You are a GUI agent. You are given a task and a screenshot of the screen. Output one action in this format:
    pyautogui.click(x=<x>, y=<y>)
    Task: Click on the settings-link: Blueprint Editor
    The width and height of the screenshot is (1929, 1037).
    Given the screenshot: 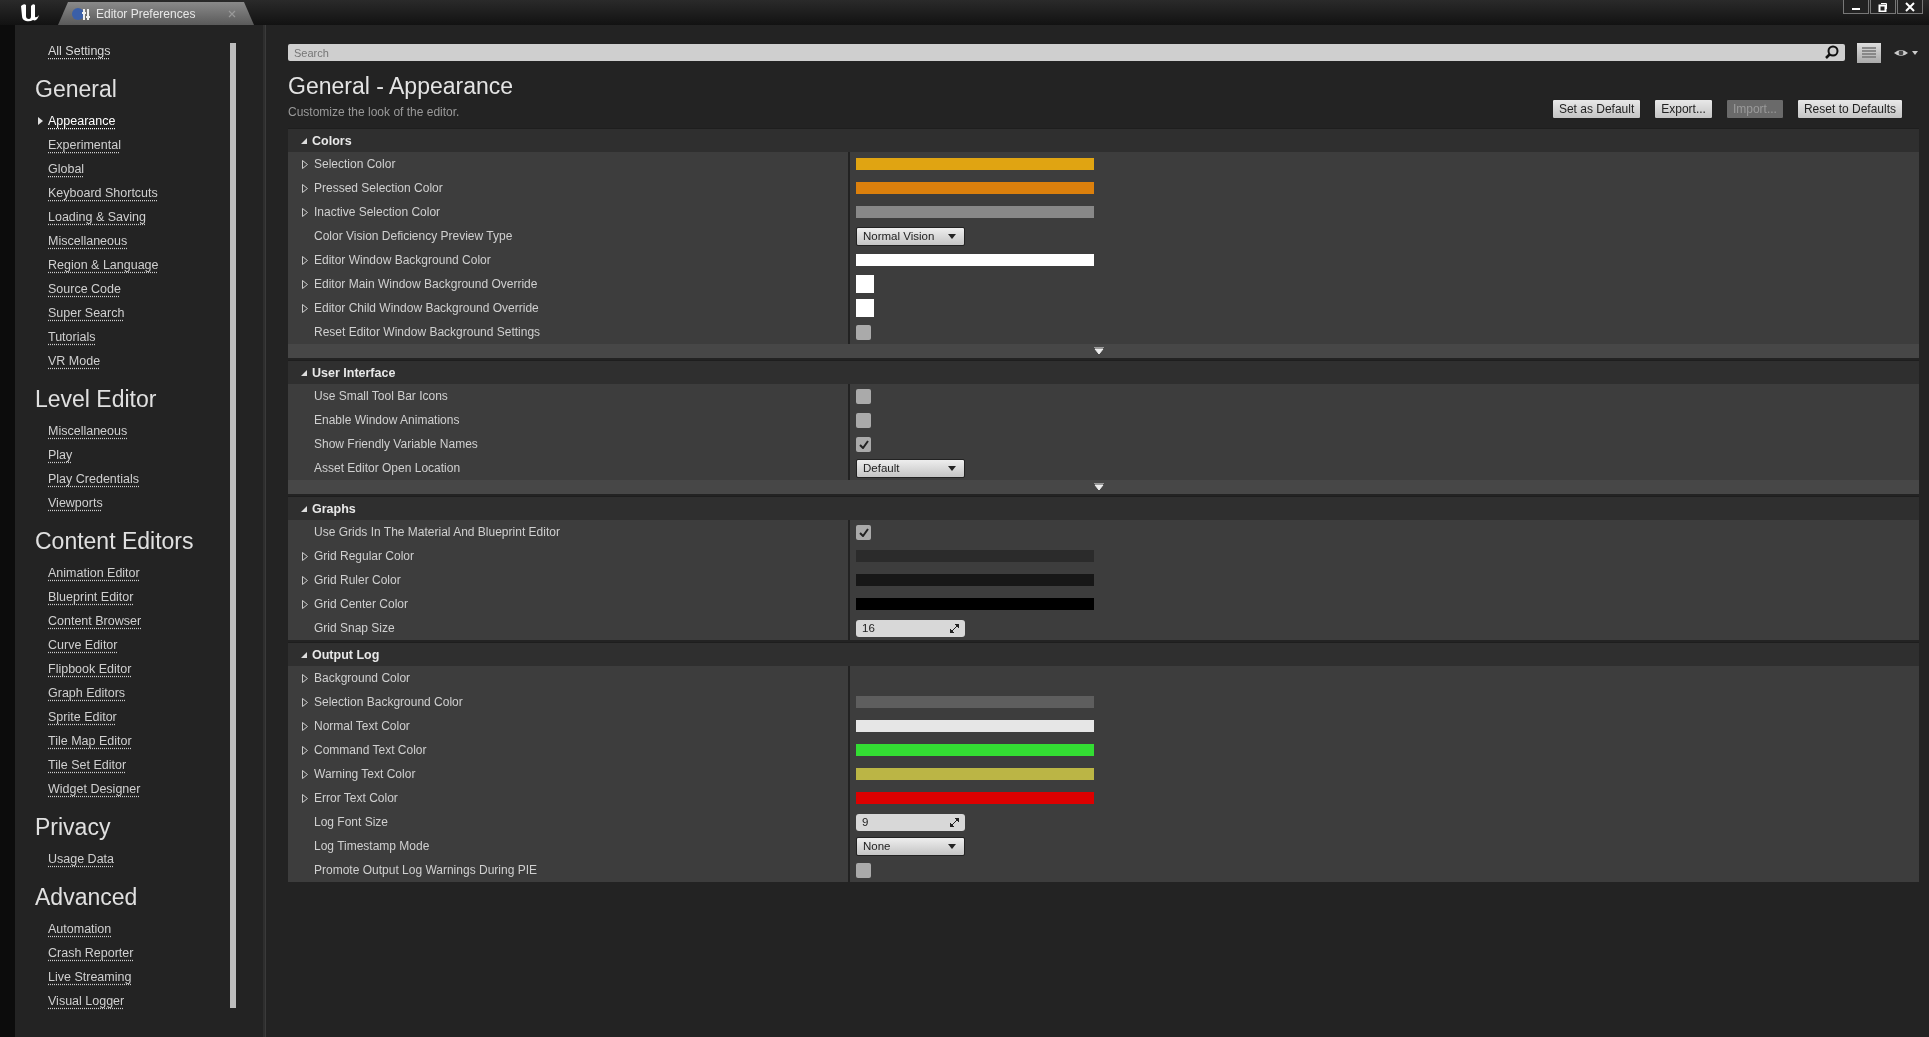 What is the action you would take?
    pyautogui.click(x=91, y=597)
    